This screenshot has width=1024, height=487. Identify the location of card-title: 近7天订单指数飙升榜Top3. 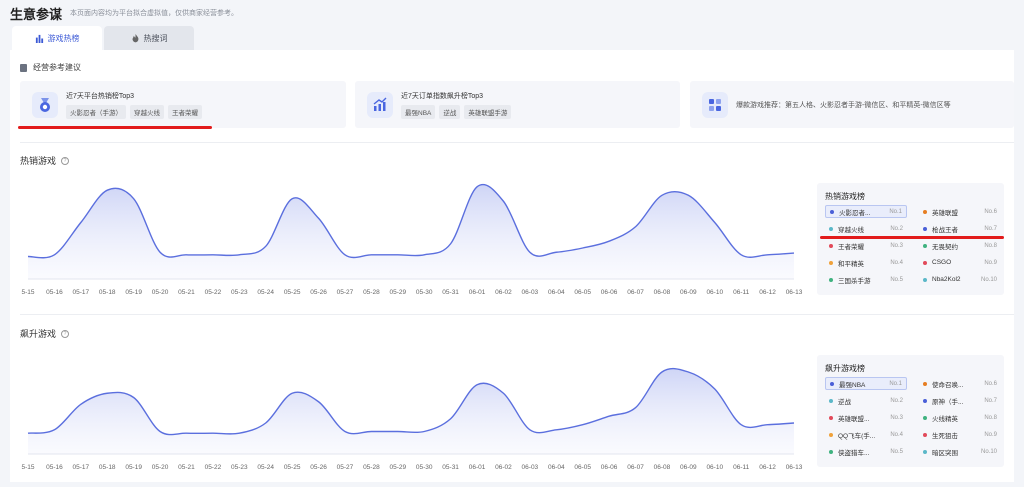
(442, 96).